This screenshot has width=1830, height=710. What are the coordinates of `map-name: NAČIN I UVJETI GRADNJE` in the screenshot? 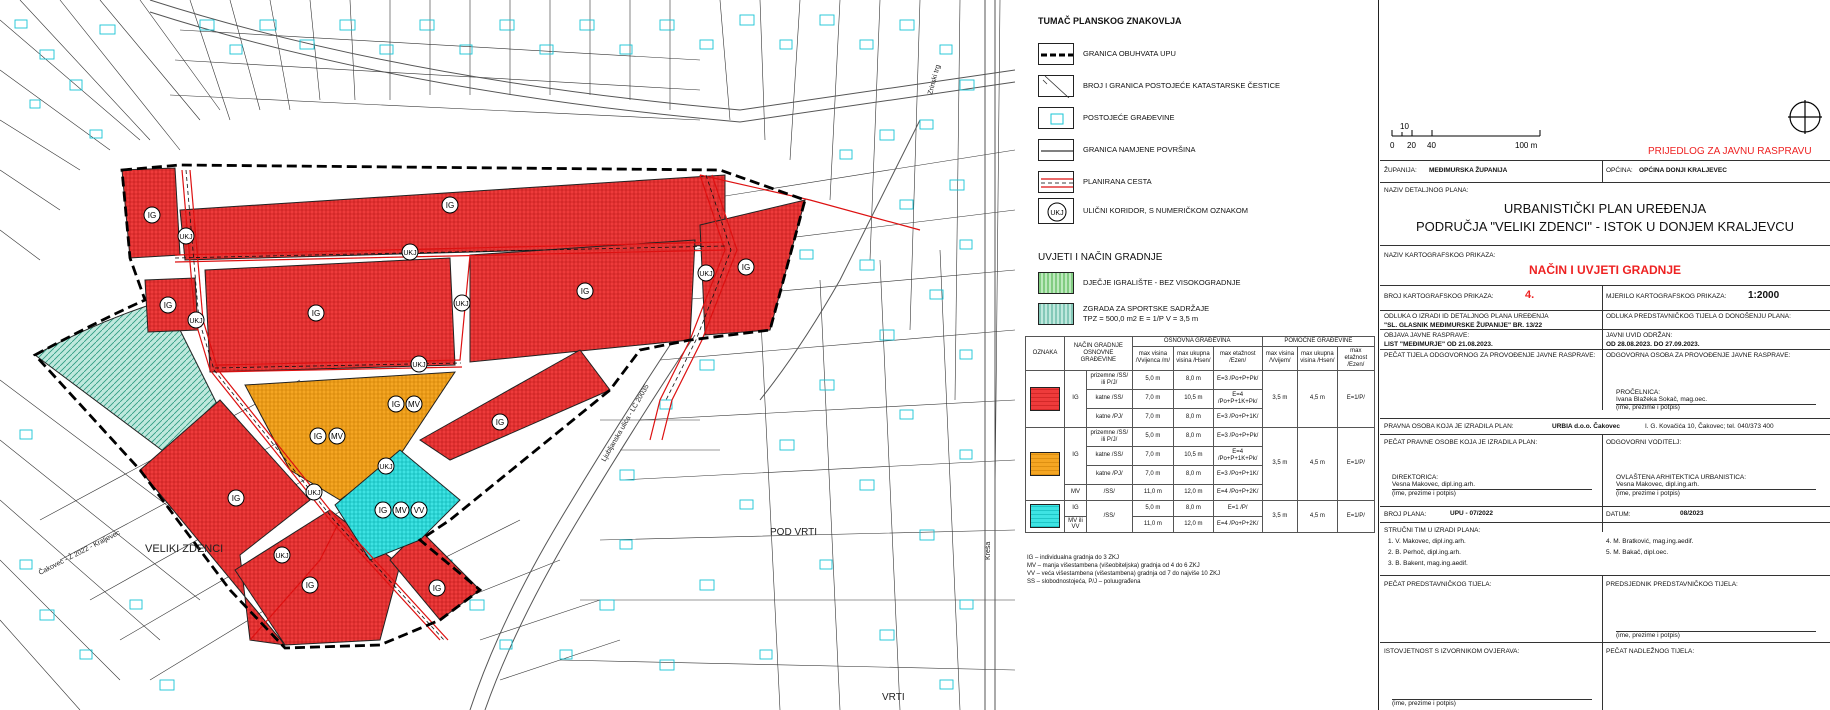 It's located at (1605, 270).